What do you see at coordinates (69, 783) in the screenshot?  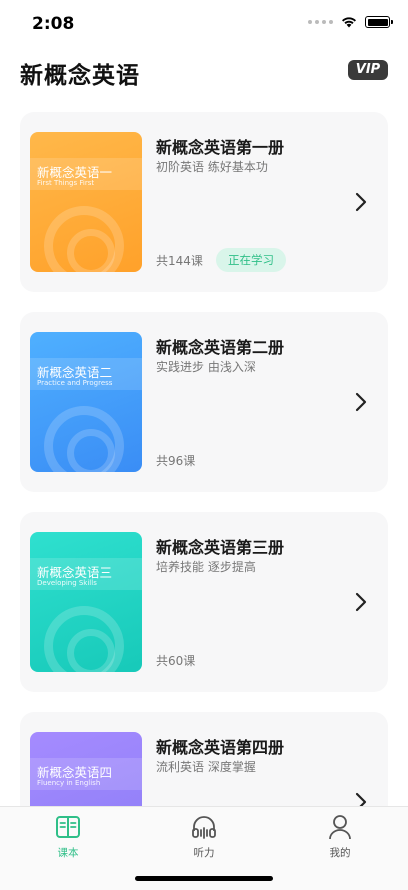 I see `cover-subtitle: Fluency in English` at bounding box center [69, 783].